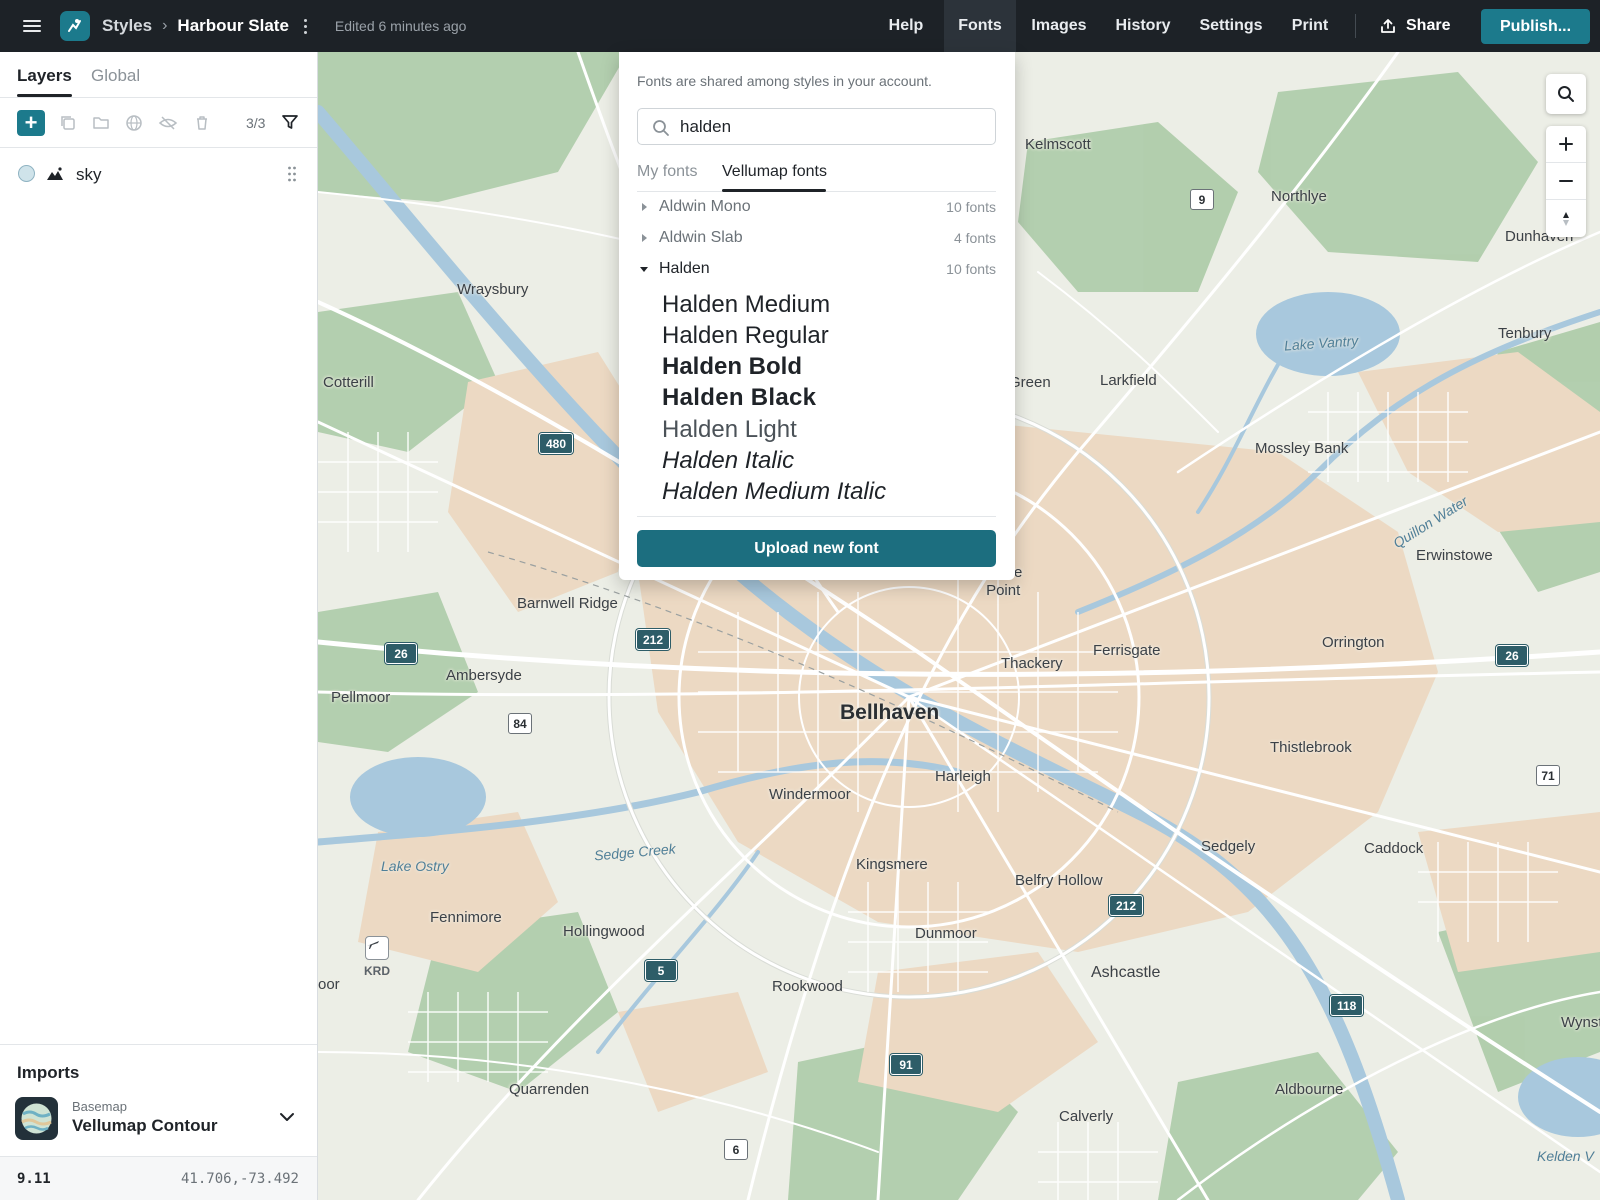 This screenshot has height=1200, width=1600. I want to click on place-barnwell-ridge: Barnwell Ridge, so click(567, 603).